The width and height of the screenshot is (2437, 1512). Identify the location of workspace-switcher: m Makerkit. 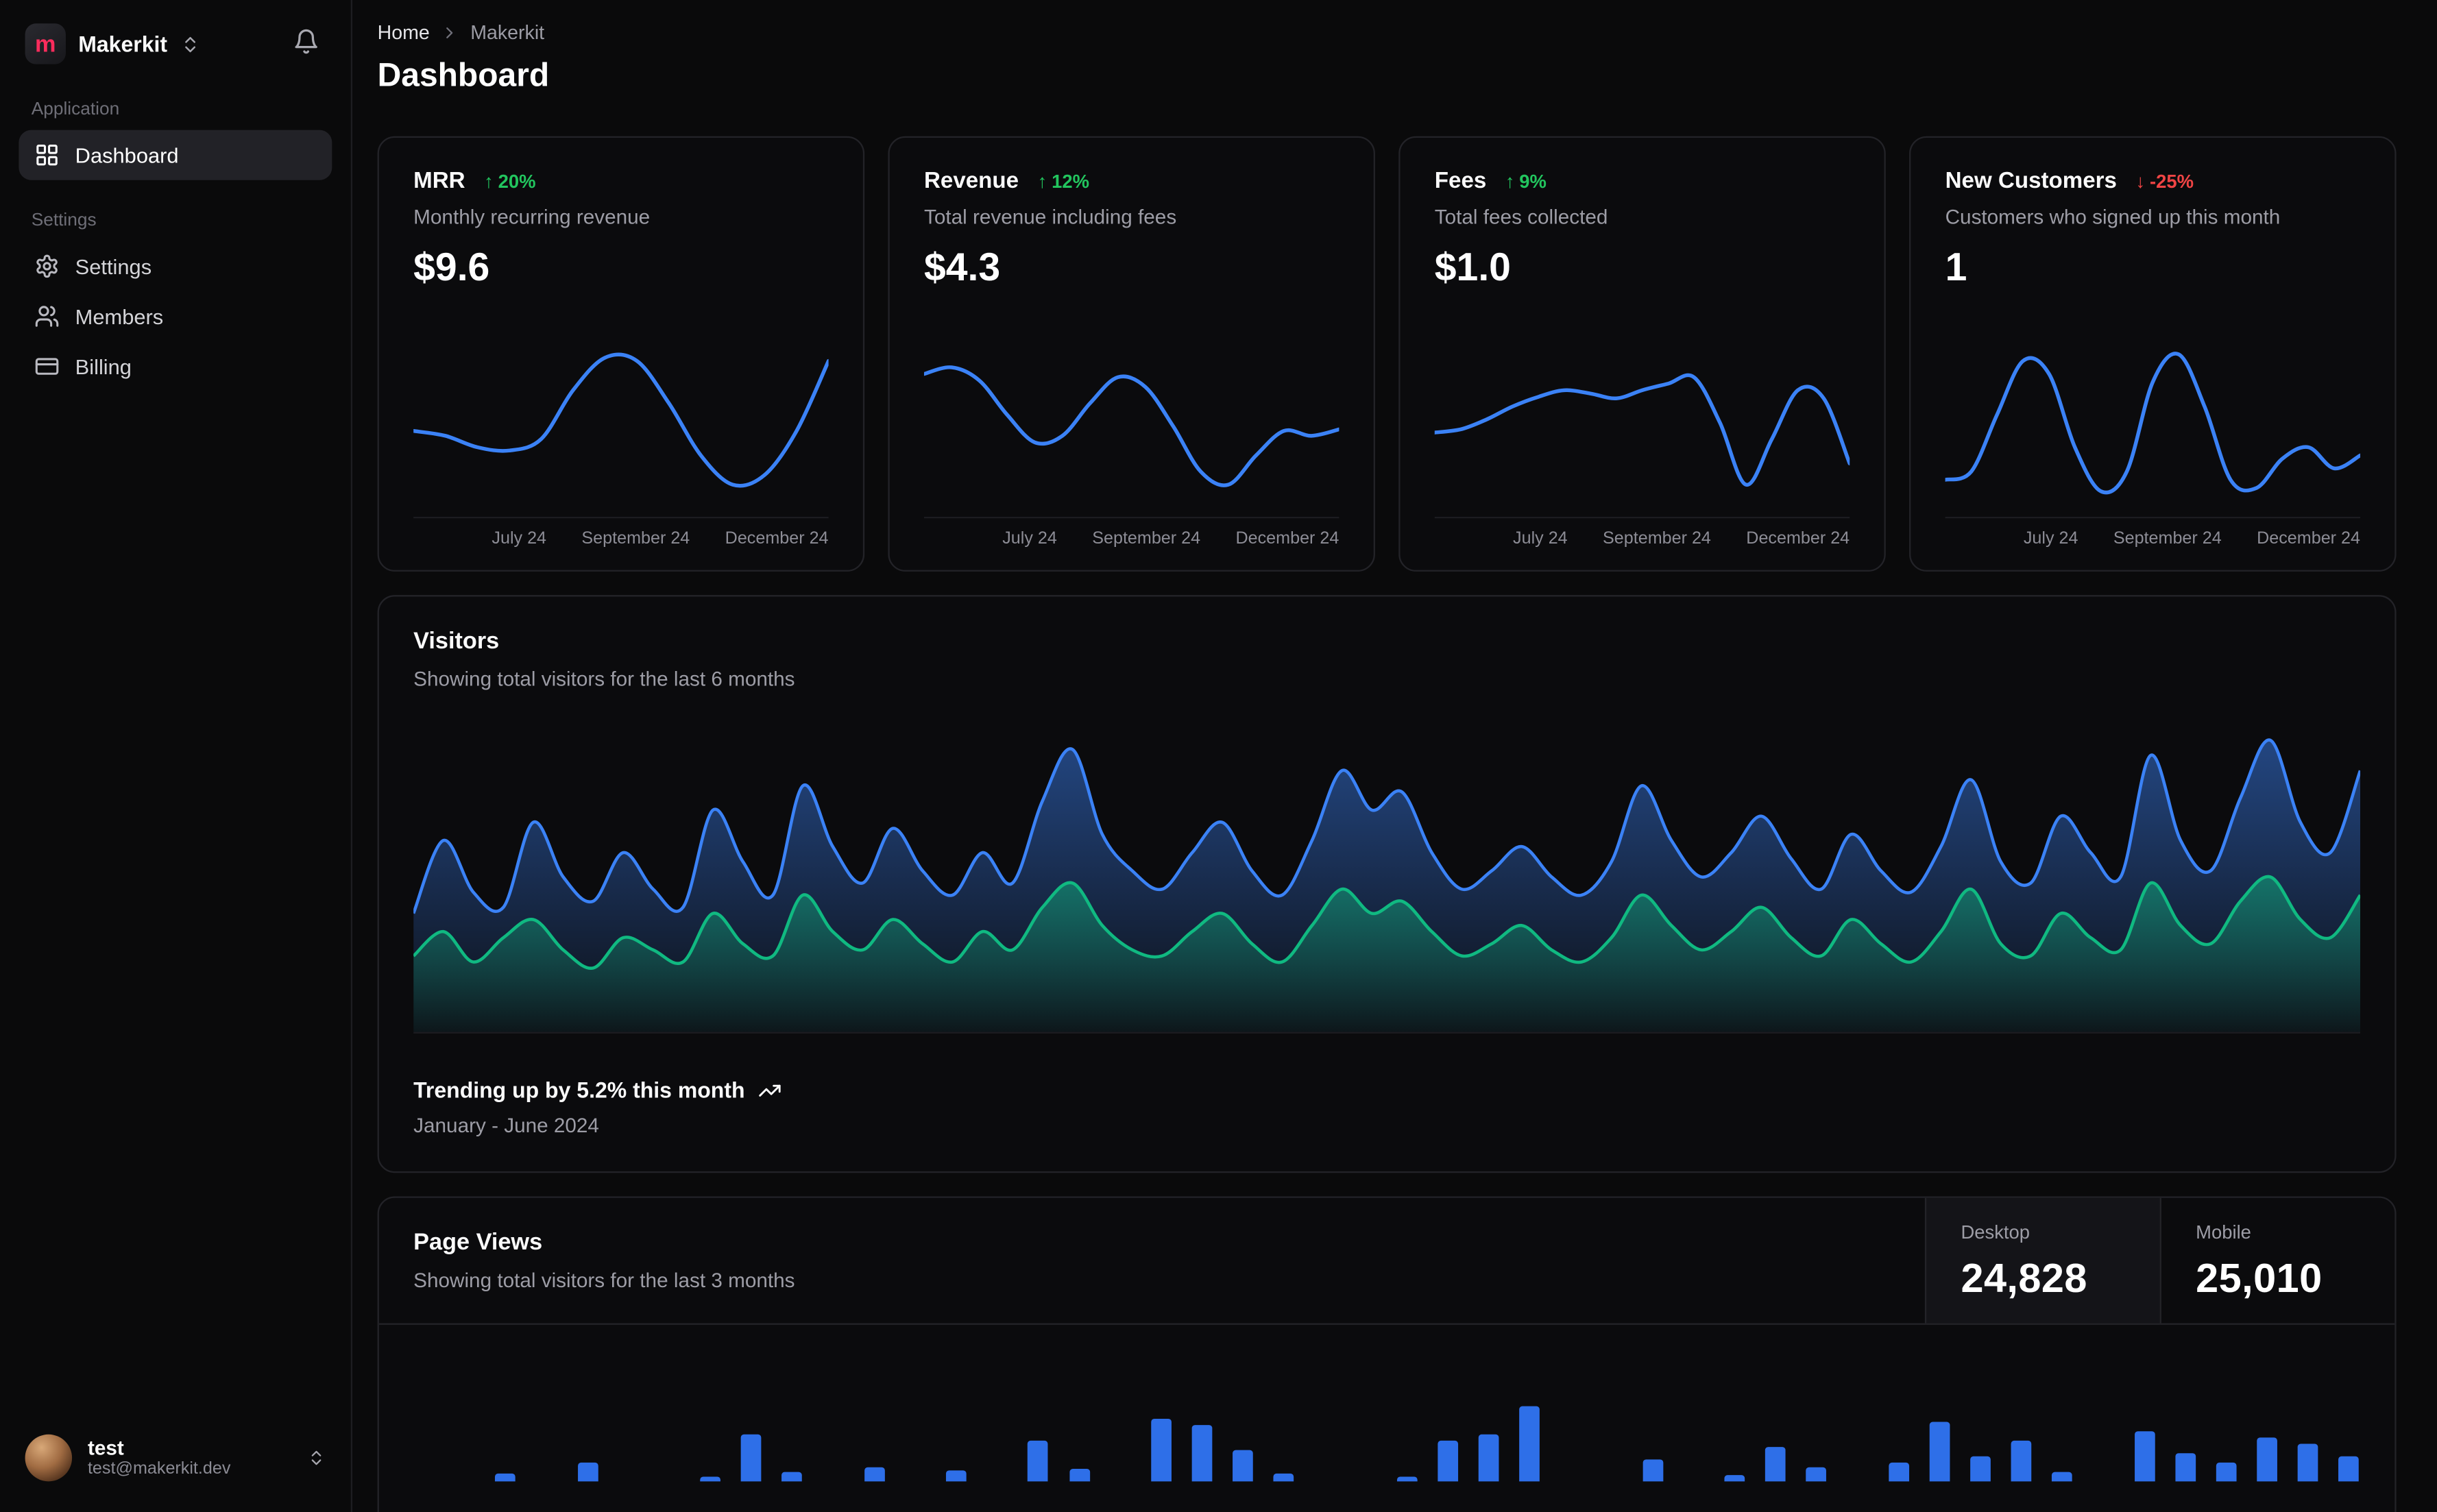
(112, 43).